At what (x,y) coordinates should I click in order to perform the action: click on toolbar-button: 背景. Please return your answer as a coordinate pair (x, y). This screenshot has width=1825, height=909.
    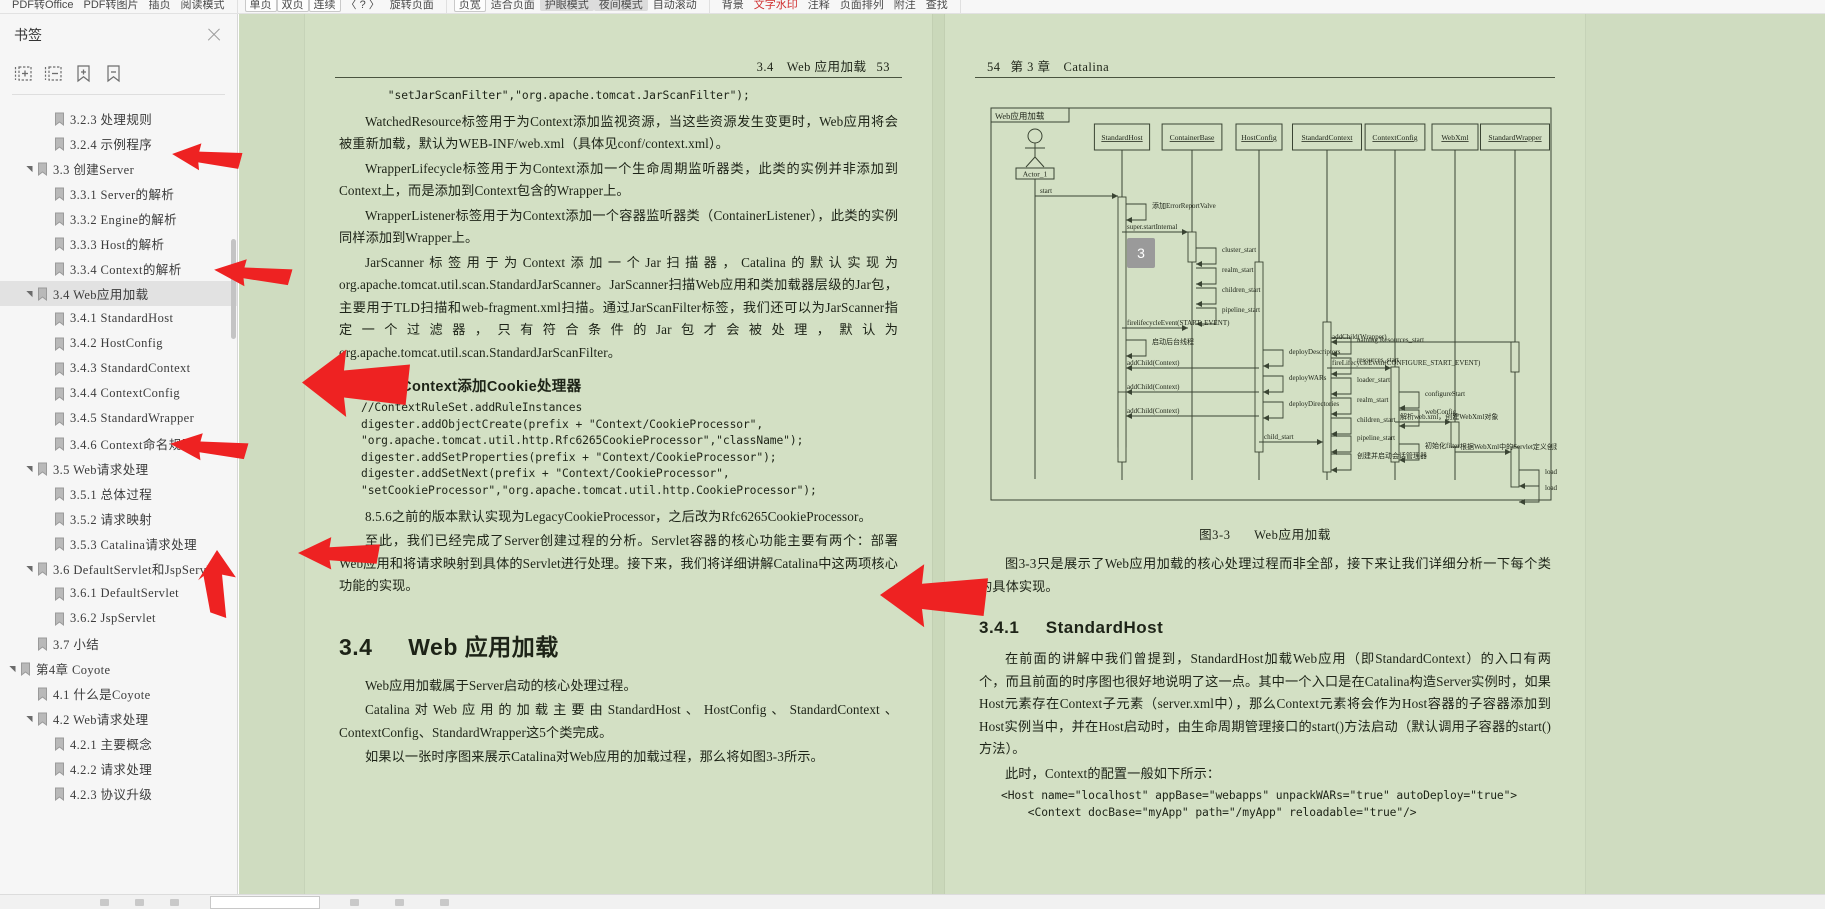
    Looking at the image, I should click on (733, 5).